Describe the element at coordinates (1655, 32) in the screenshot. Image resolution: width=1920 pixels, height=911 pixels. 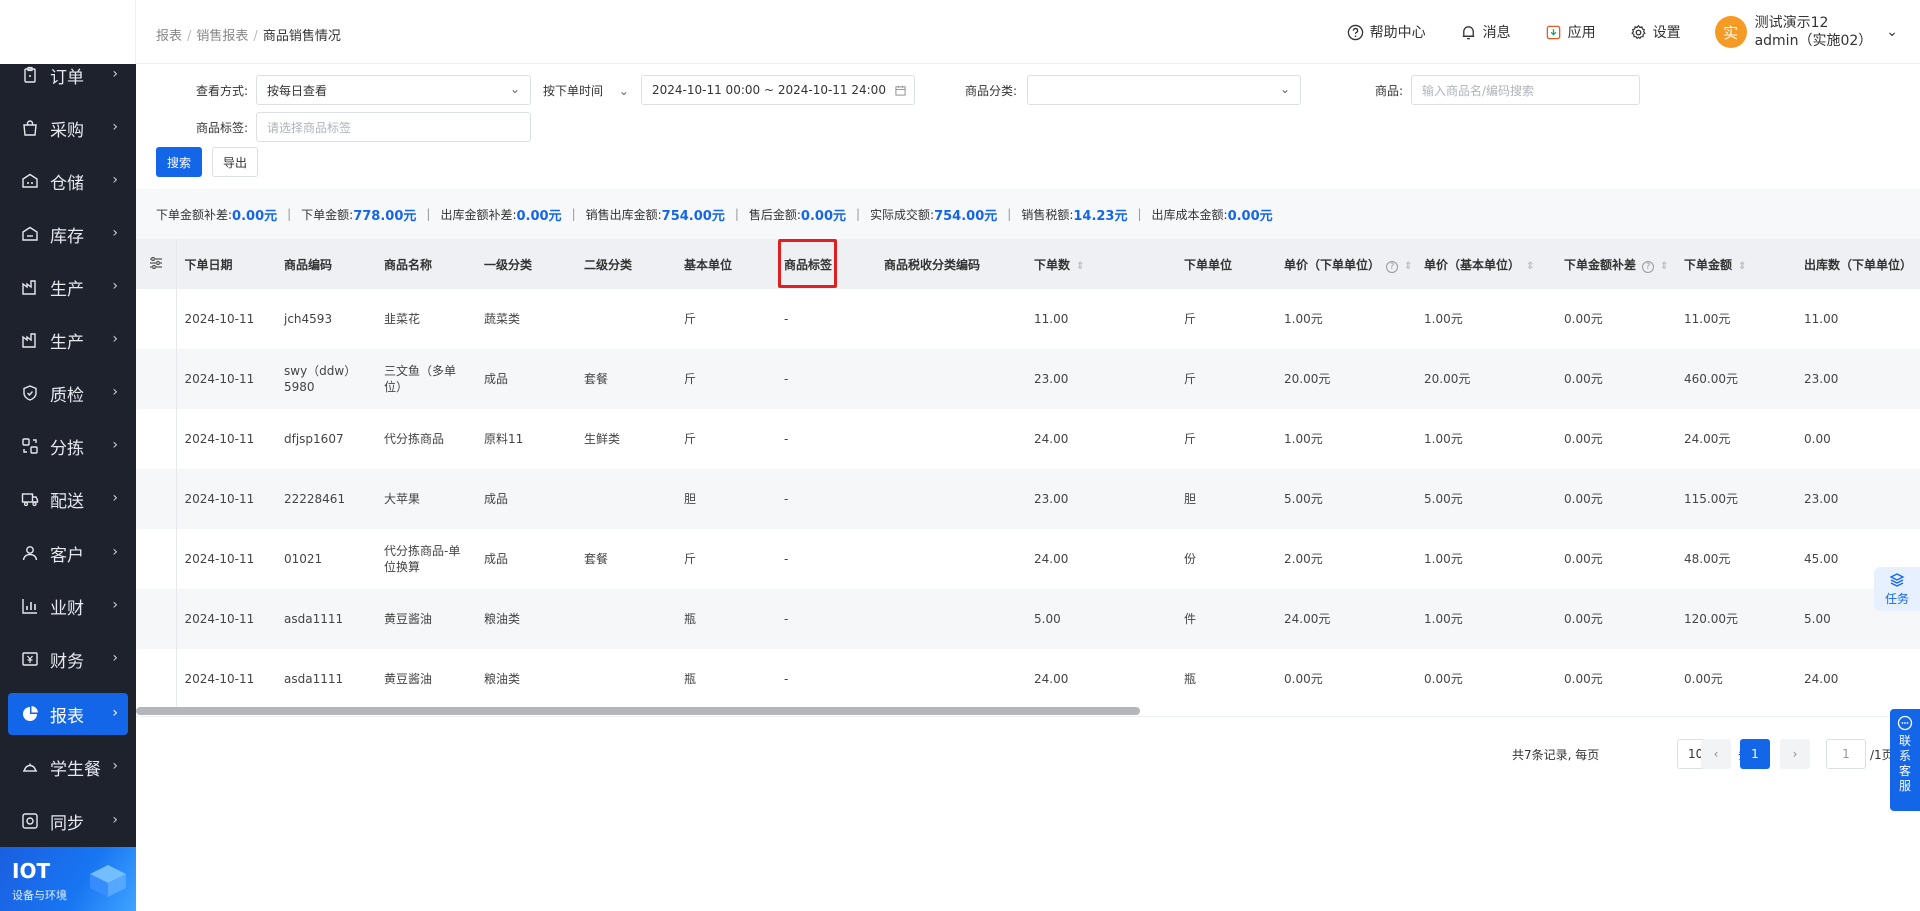
I see `settings-link: 设置` at that location.